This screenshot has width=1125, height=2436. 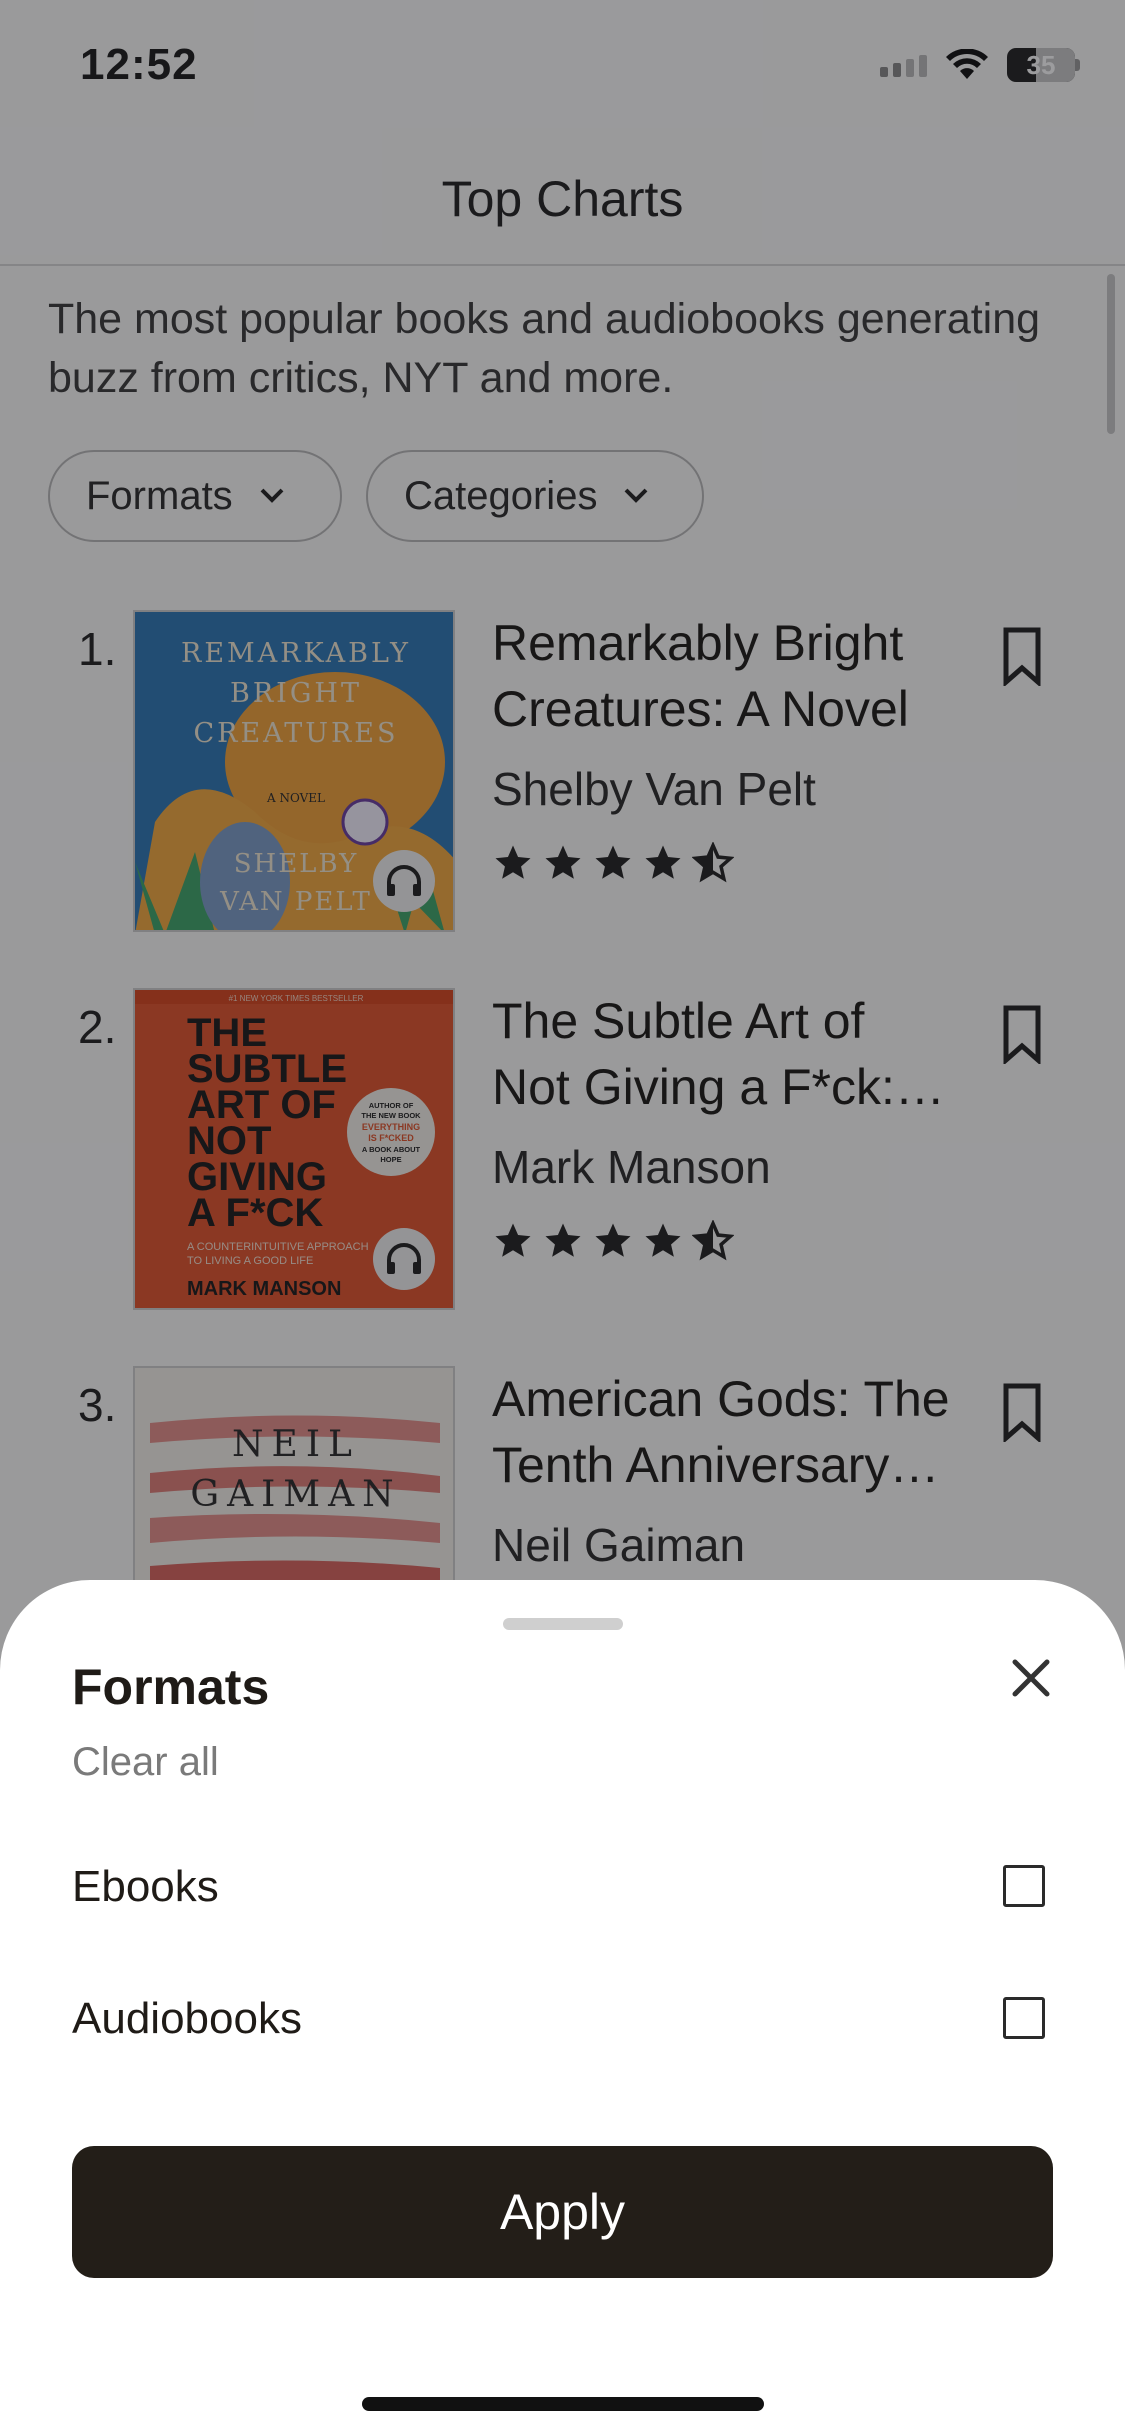 I want to click on sheet-title: Formats, so click(x=171, y=1687).